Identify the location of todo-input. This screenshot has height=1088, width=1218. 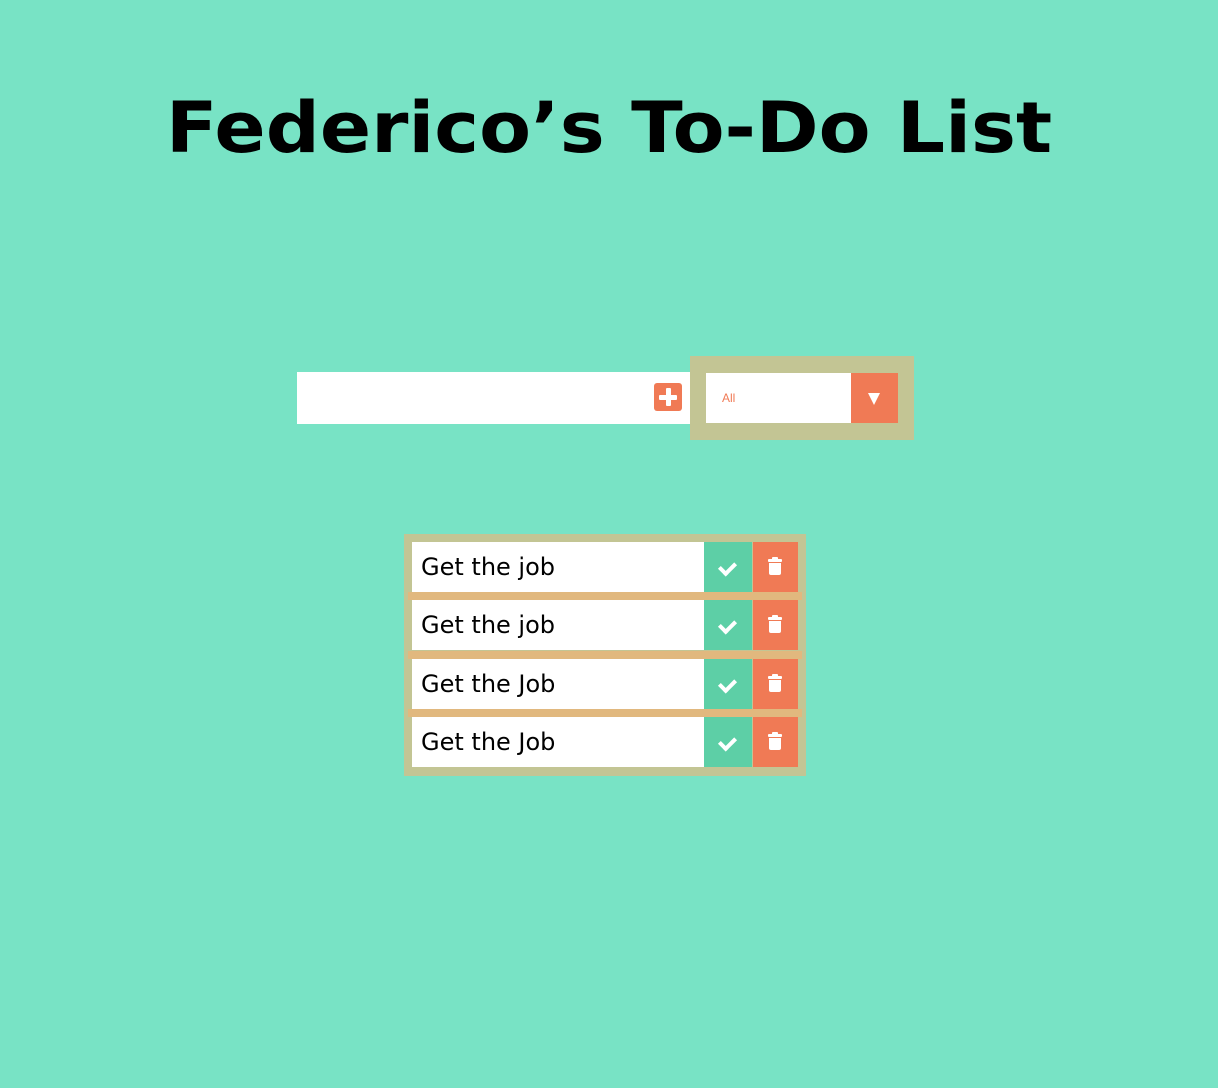
(467, 398).